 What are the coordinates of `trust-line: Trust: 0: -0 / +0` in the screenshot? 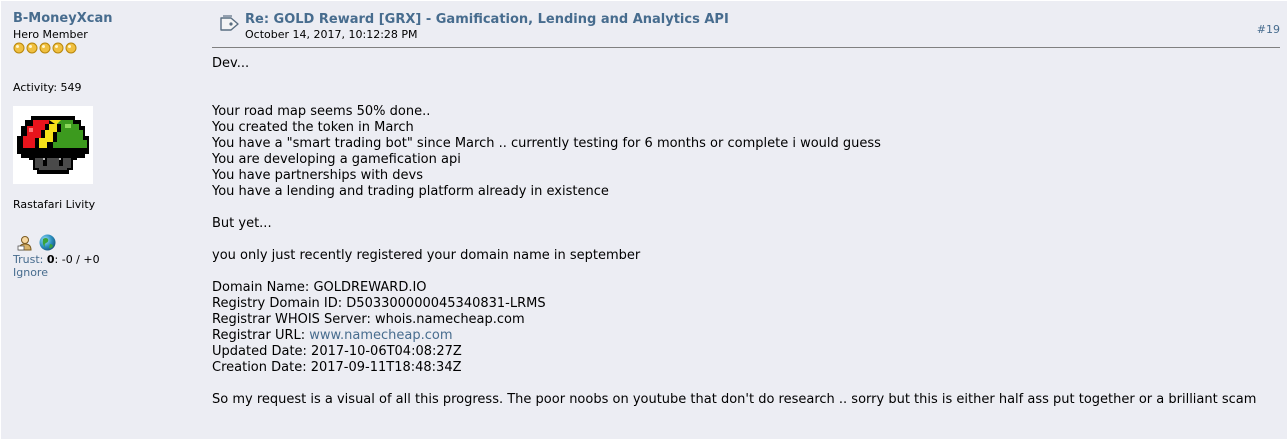 It's located at (56, 259).